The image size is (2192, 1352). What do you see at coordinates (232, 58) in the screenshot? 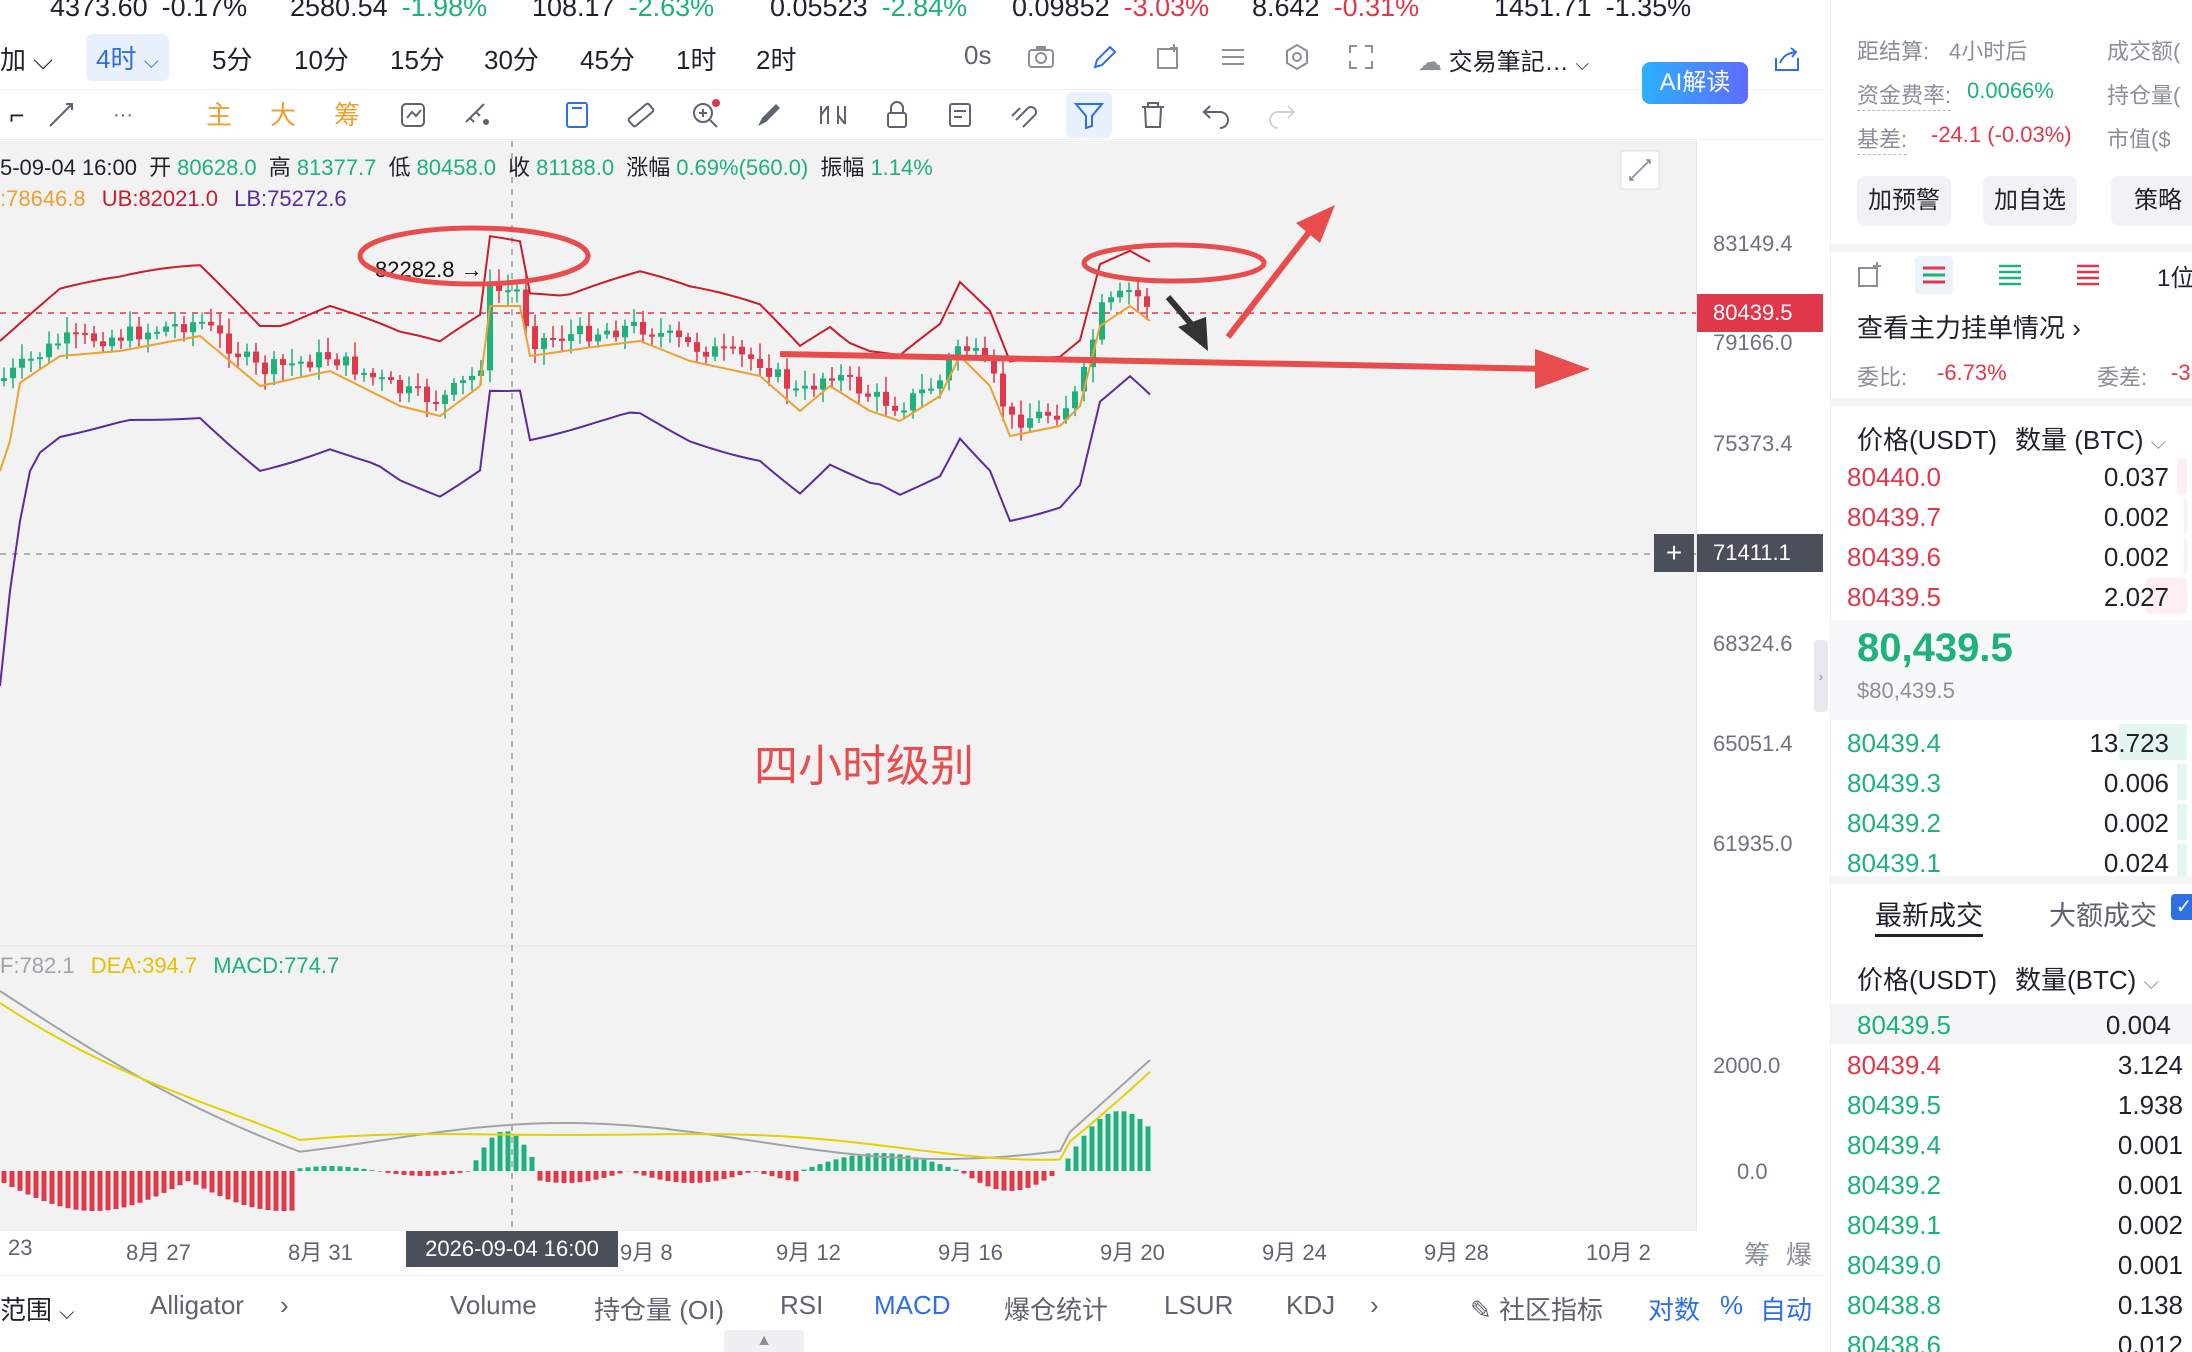
I see `interval-5m: 5分` at bounding box center [232, 58].